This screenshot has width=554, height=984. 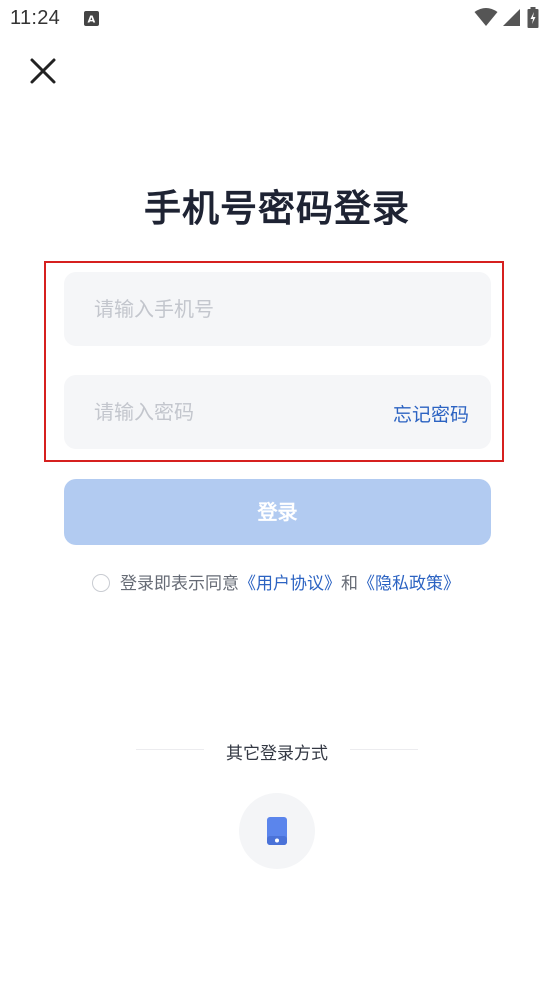 I want to click on mobile-phone-icon, so click(x=277, y=831).